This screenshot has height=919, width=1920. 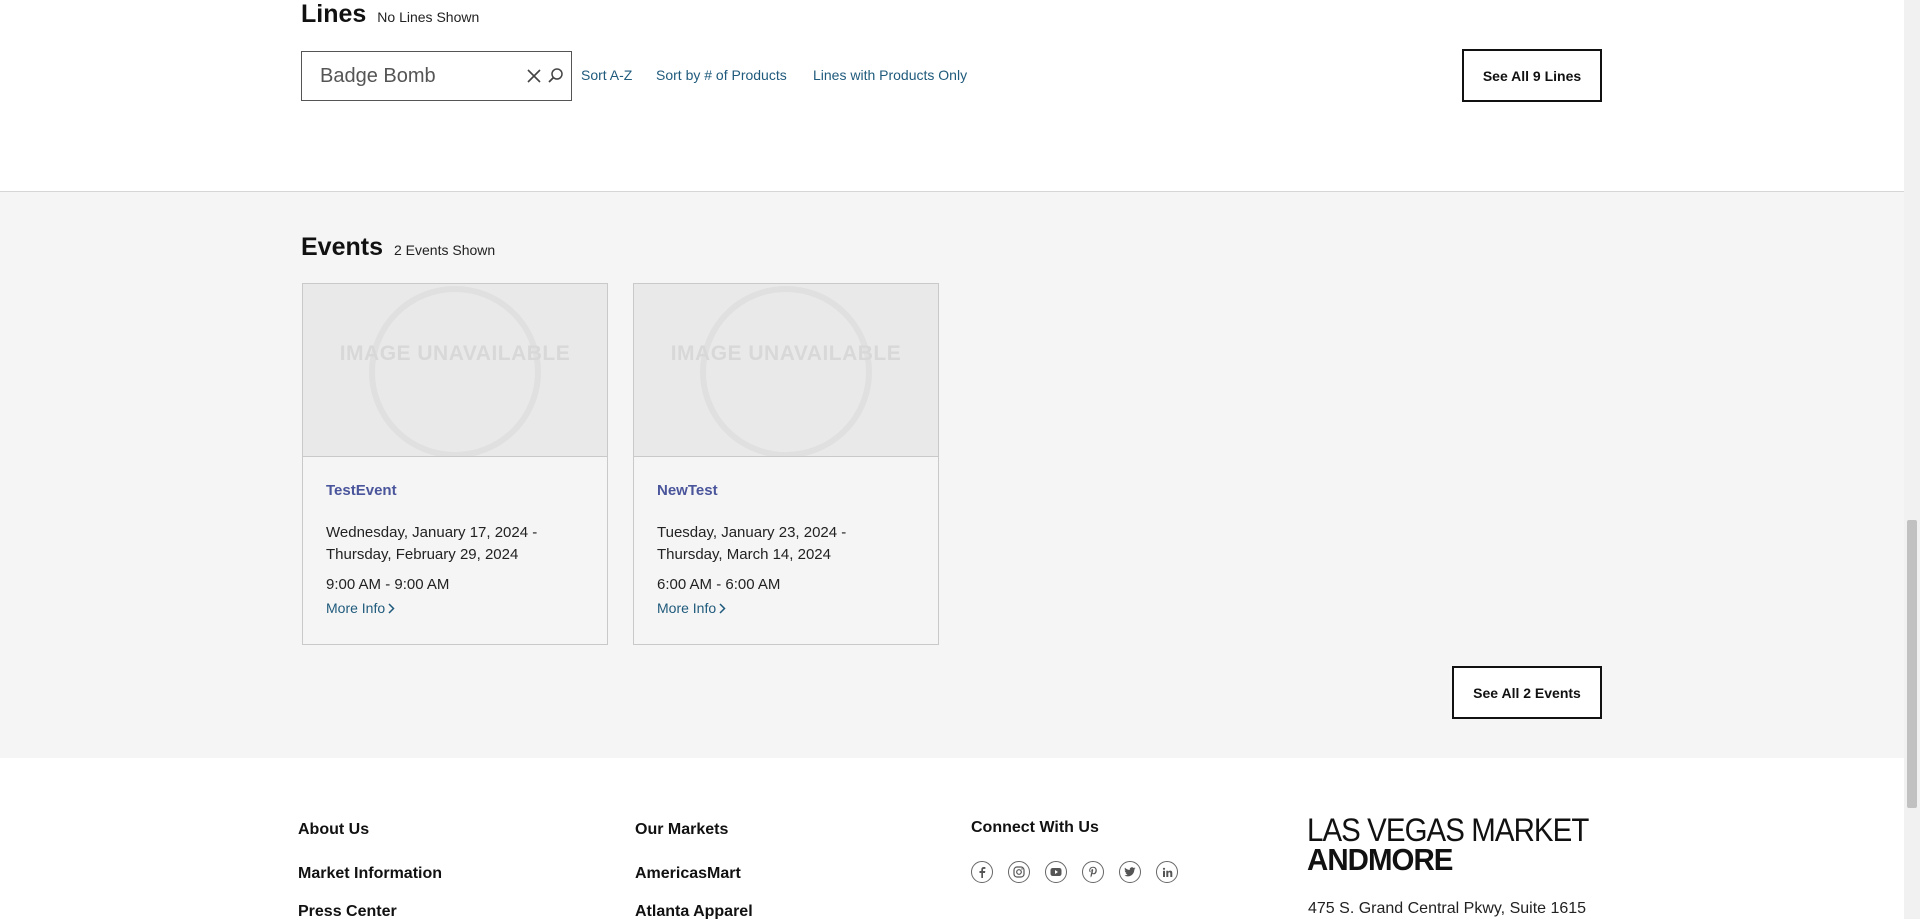 What do you see at coordinates (361, 490) in the screenshot?
I see `event-name-link: TestEvent` at bounding box center [361, 490].